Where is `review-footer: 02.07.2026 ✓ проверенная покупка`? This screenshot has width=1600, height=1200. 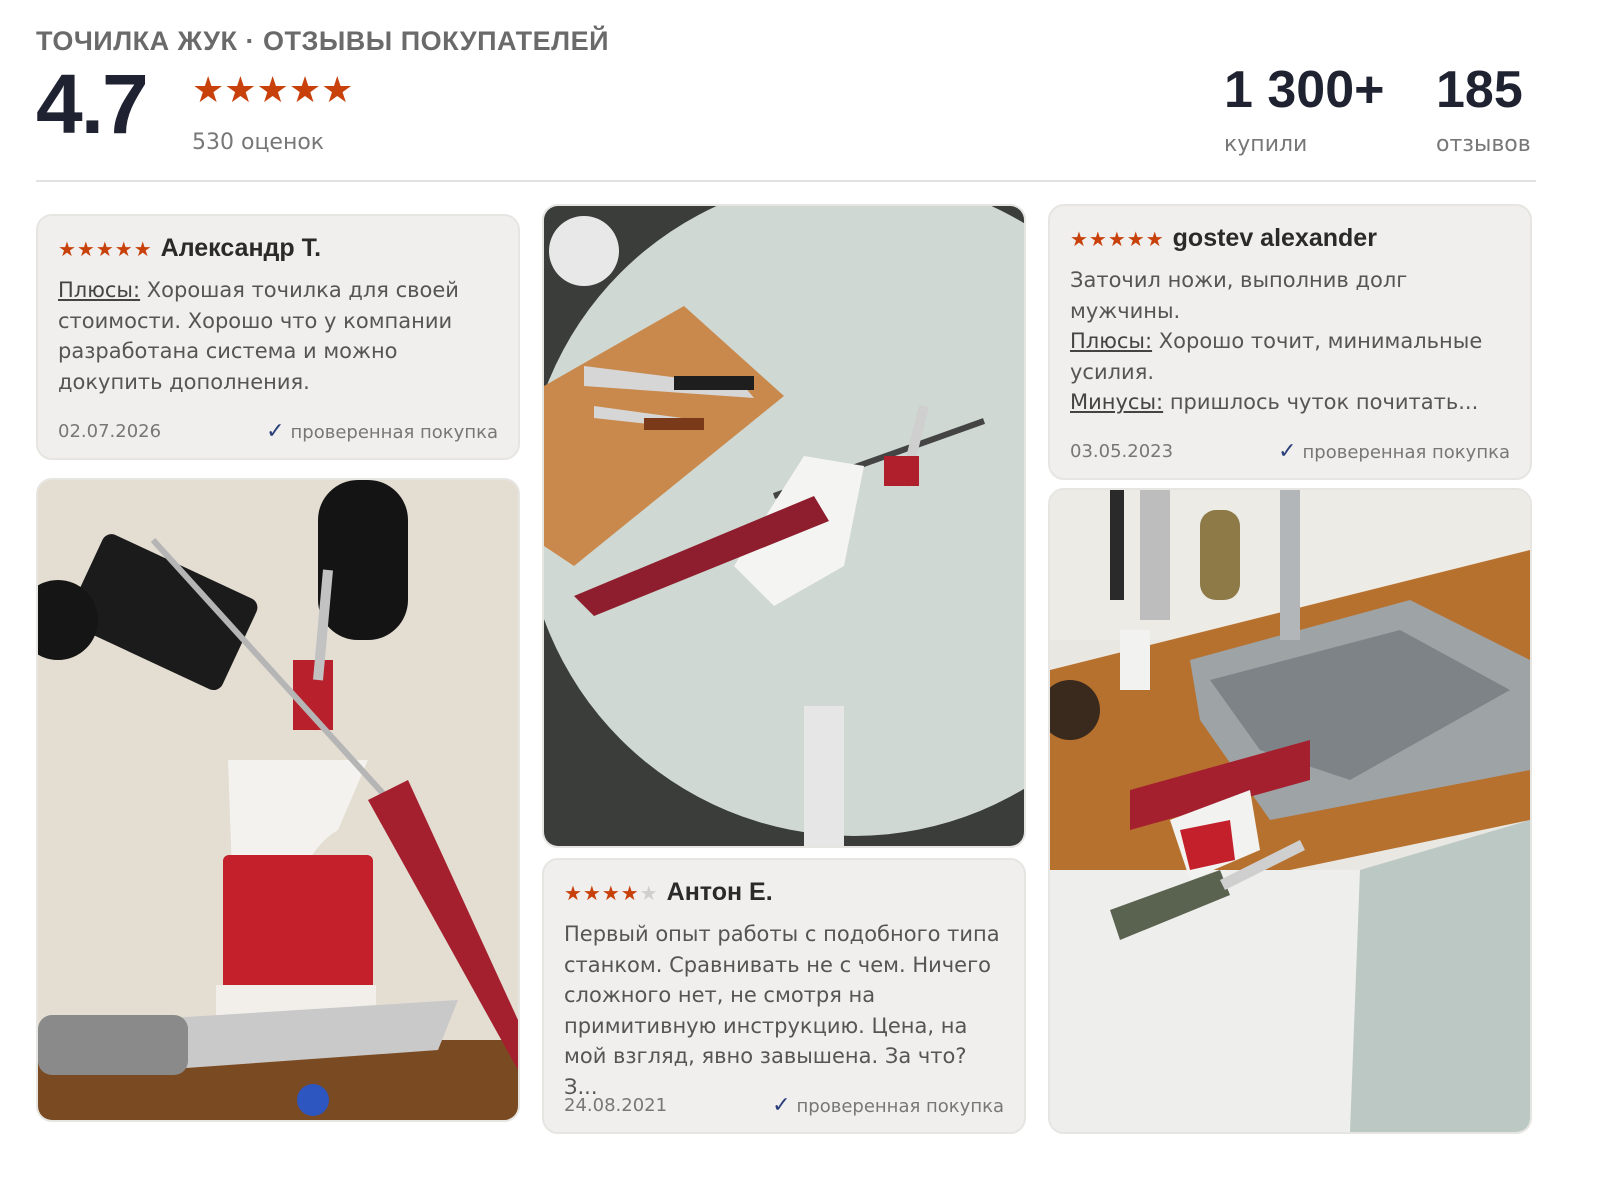 review-footer: 02.07.2026 ✓ проверенная покупка is located at coordinates (278, 431).